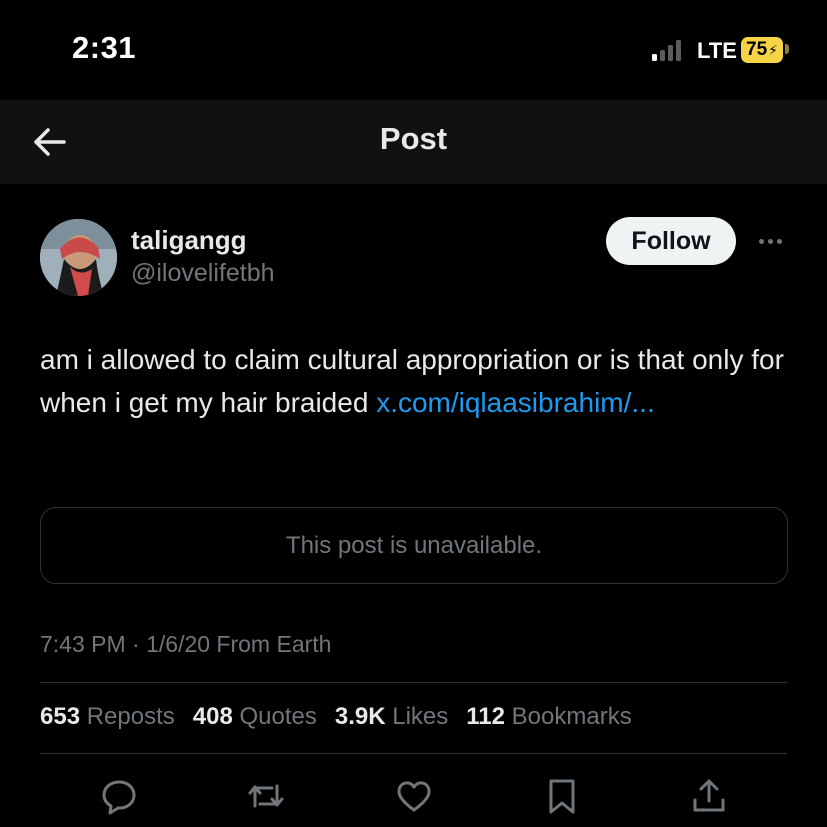 This screenshot has height=827, width=827. What do you see at coordinates (671, 241) in the screenshot?
I see `follow-button: Follow` at bounding box center [671, 241].